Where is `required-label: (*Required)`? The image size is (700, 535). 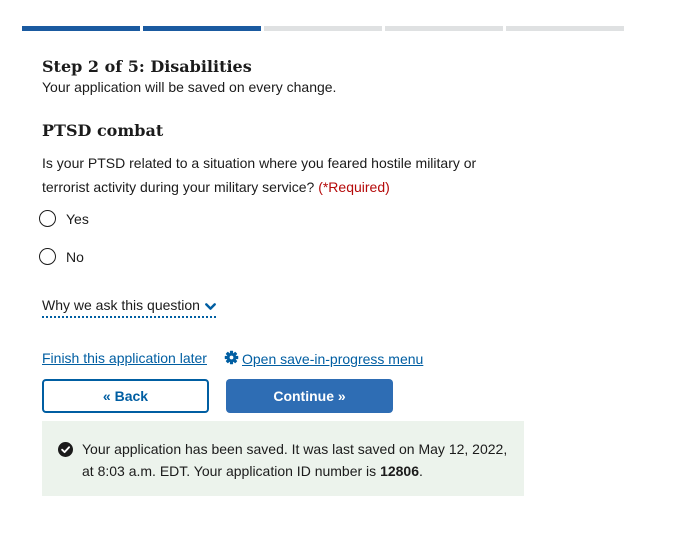
required-label: (*Required) is located at coordinates (354, 187).